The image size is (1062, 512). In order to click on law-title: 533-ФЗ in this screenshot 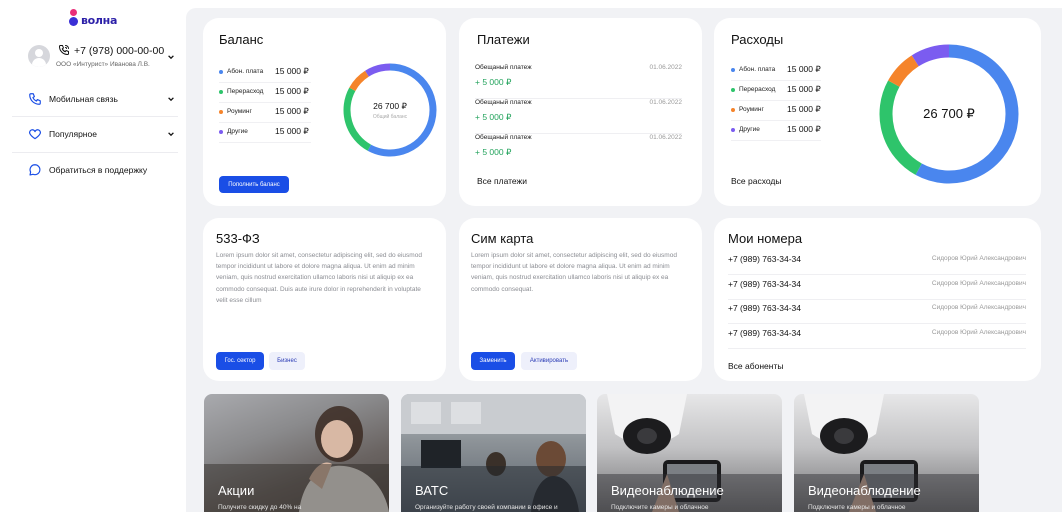, I will do `click(238, 238)`.